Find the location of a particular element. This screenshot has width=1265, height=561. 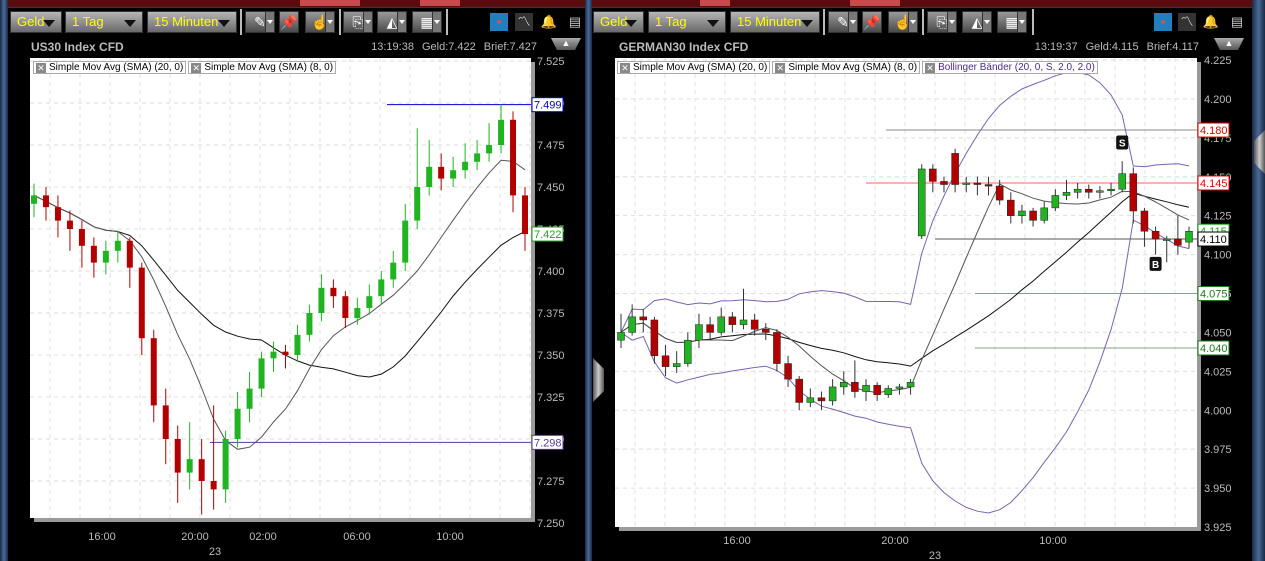

ask-price: Brief:4.117 is located at coordinates (1172, 47).